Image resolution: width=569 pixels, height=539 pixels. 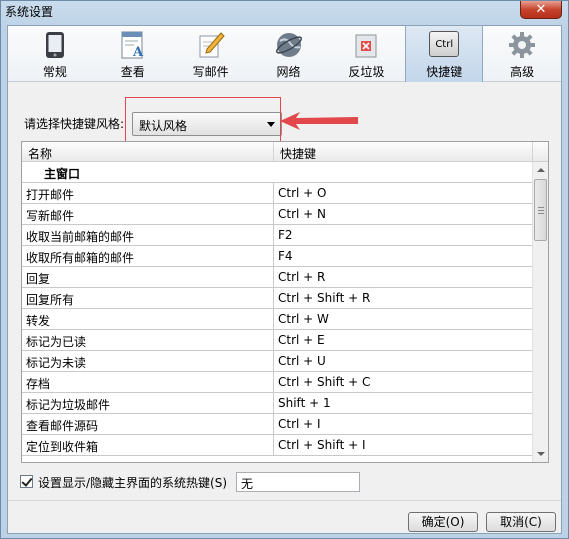 What do you see at coordinates (50, 300) in the screenshot?
I see `cell-name: 回复所有` at bounding box center [50, 300].